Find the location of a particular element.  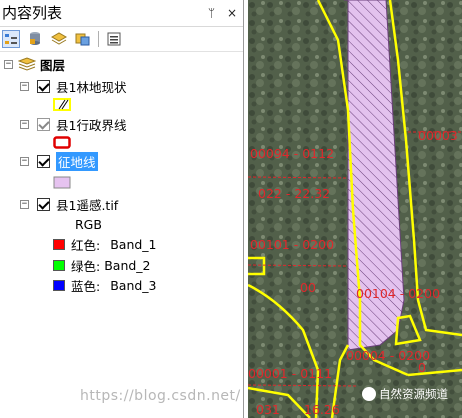

map-label: 00001 - 0111 is located at coordinates (290, 373).